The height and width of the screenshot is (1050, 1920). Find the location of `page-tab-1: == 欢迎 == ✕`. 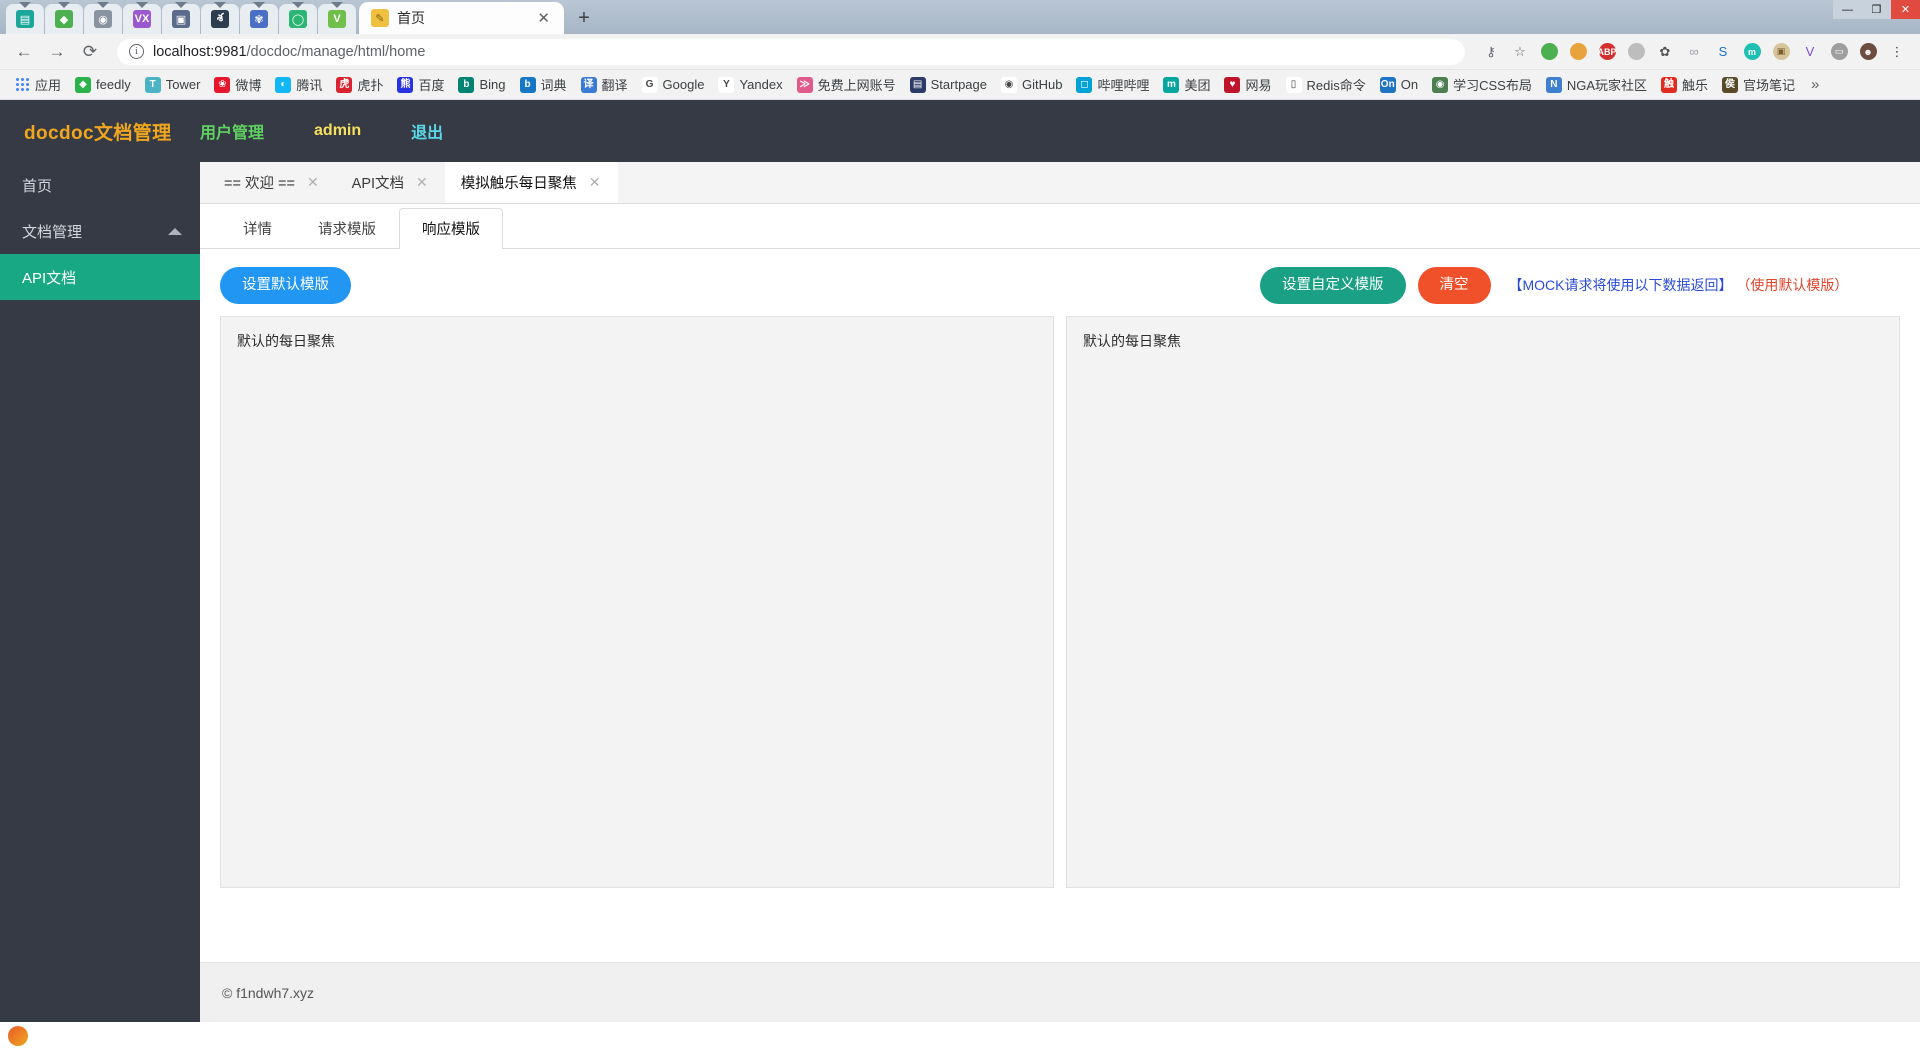

page-tab-1: == 欢迎 == ✕ is located at coordinates (272, 182).